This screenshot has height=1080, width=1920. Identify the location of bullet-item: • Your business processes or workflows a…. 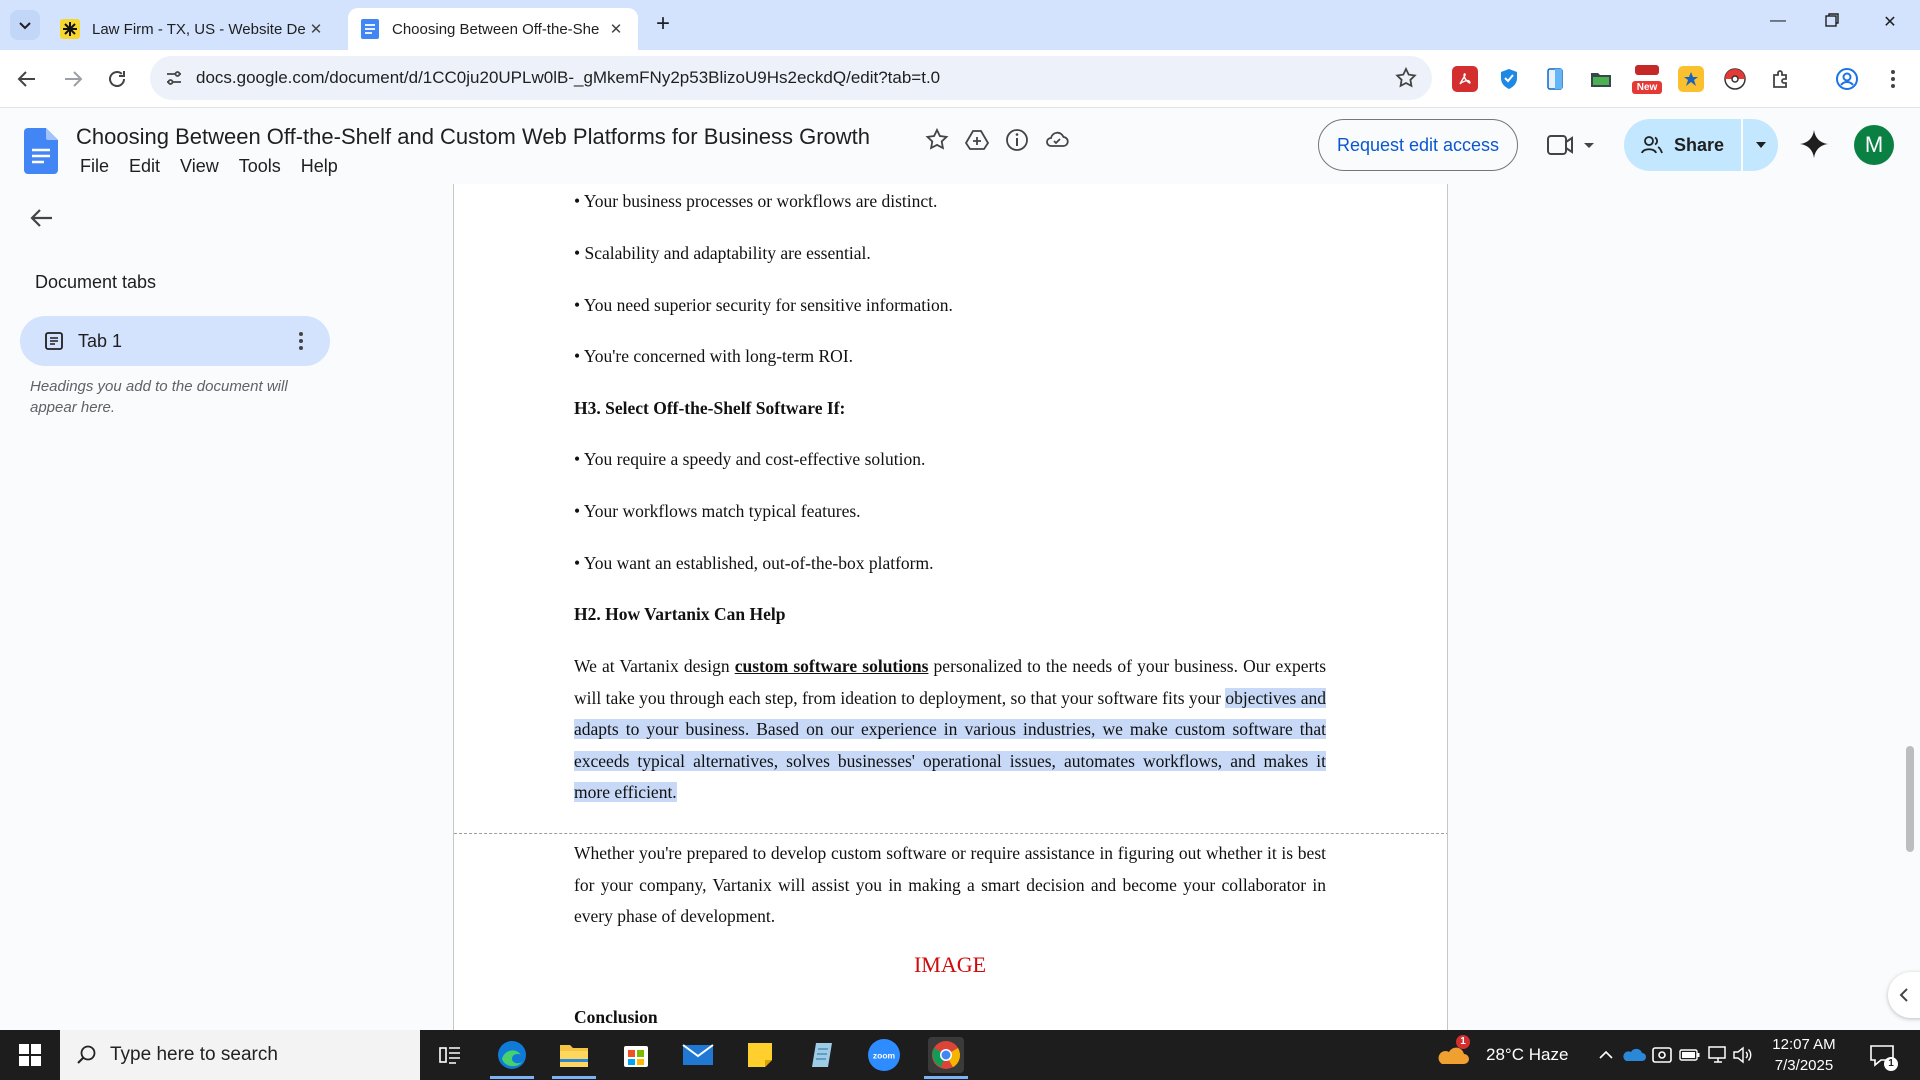
(756, 201).